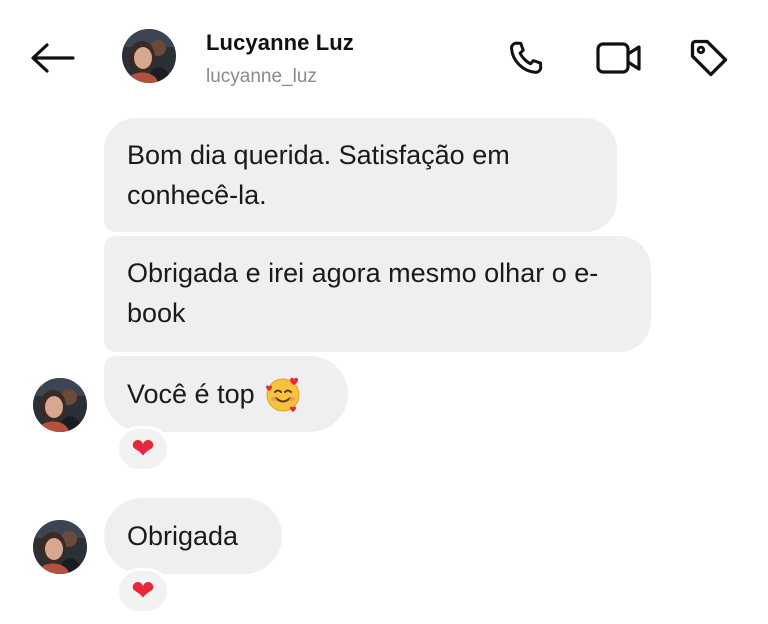  I want to click on back-button, so click(52, 58).